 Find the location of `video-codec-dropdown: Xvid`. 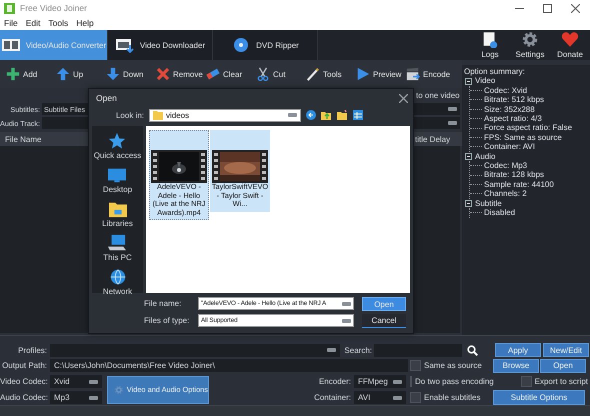

video-codec-dropdown: Xvid is located at coordinates (76, 381).